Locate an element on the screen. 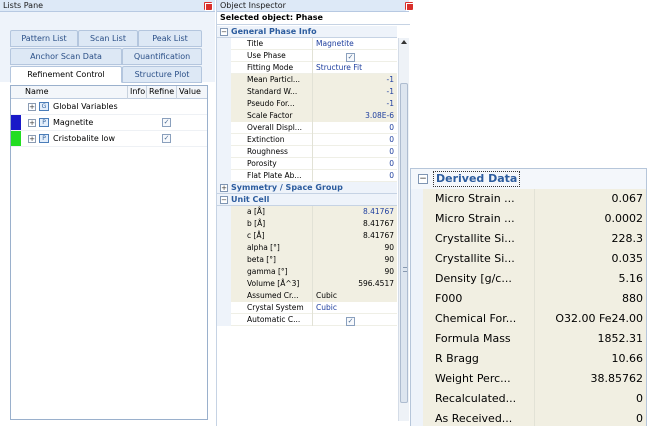 This screenshot has width=647, height=426. prop-volume: Volume [Å^3] 596.4517 is located at coordinates (307, 284).